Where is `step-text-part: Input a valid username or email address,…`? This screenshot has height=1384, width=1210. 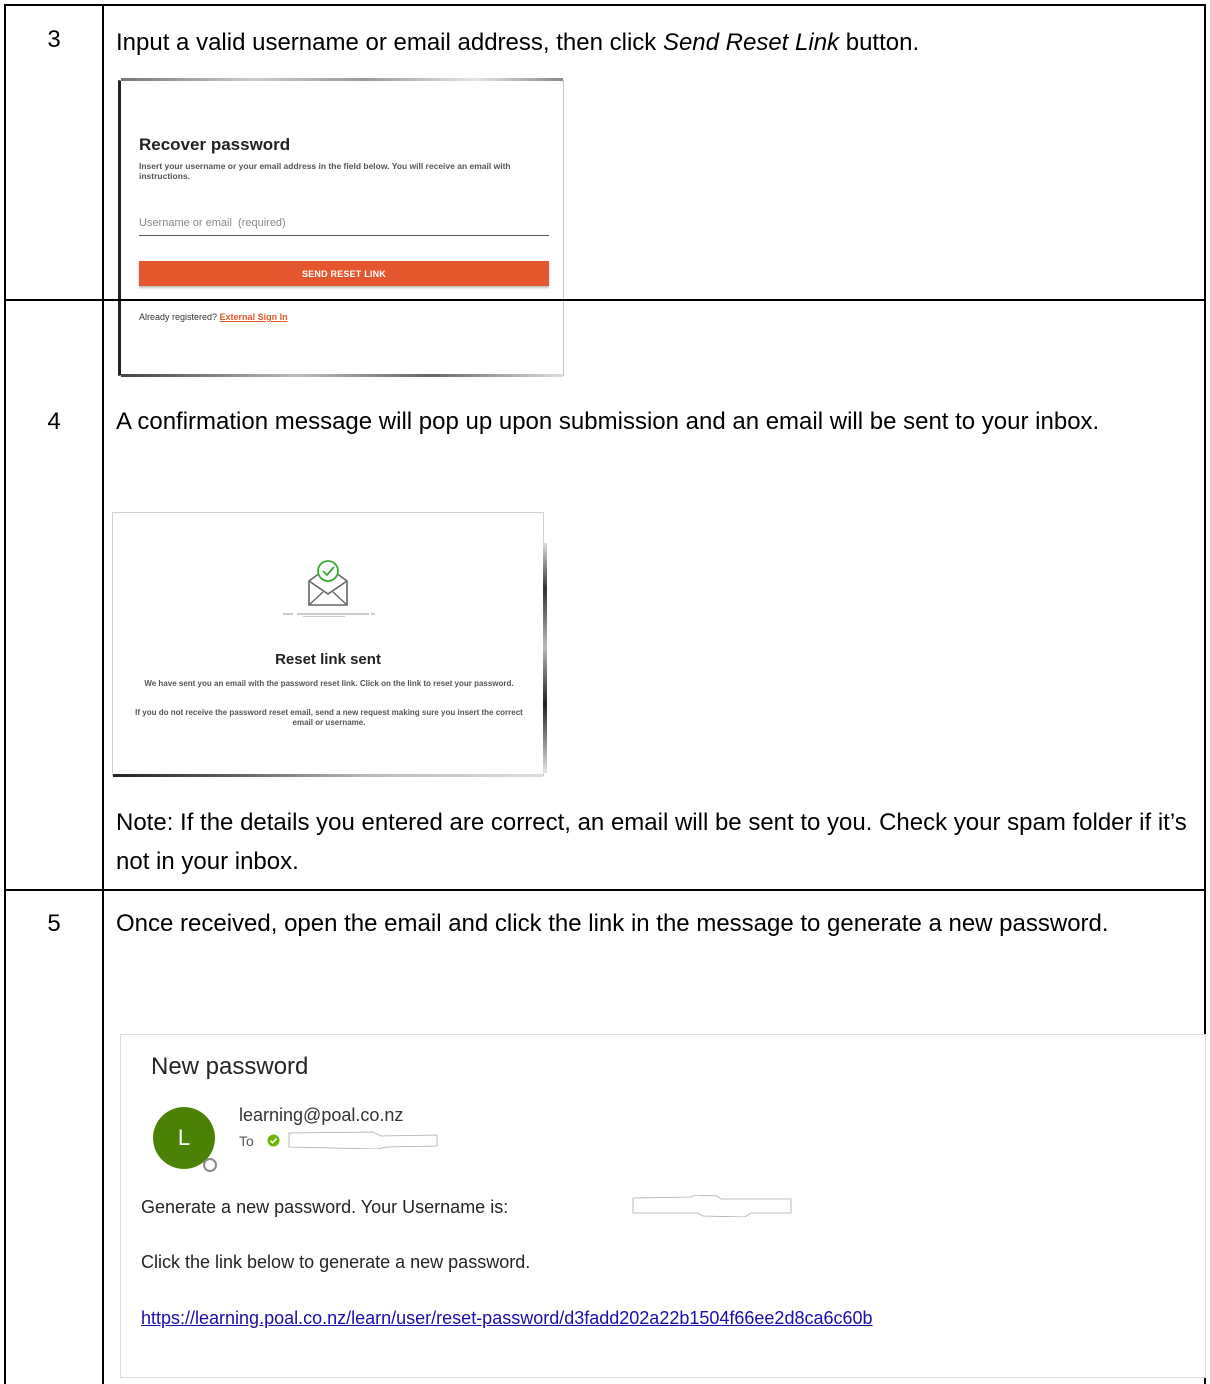 step-text-part: Input a valid username or email address,… is located at coordinates (389, 42).